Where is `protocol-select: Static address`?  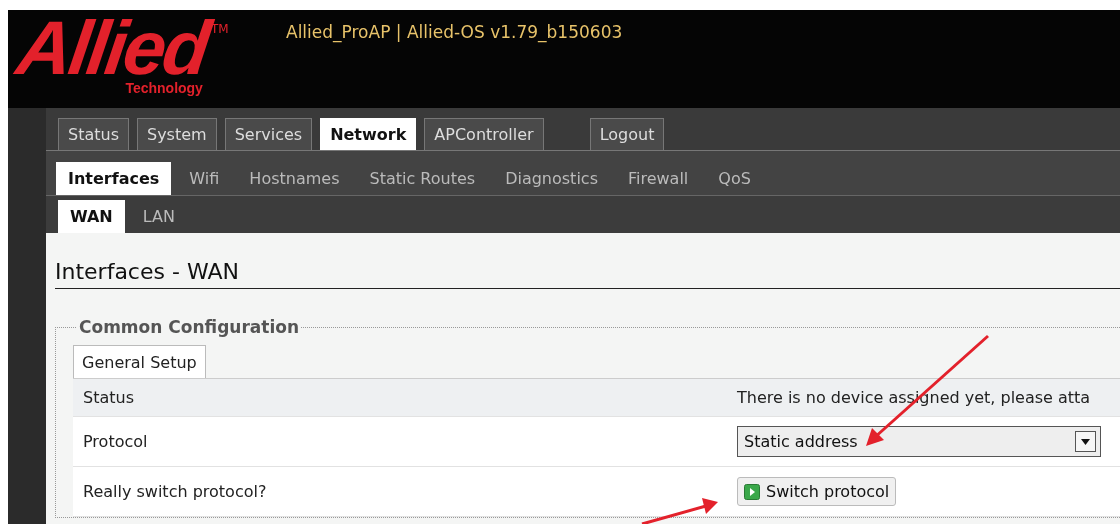
protocol-select: Static address is located at coordinates (919, 441).